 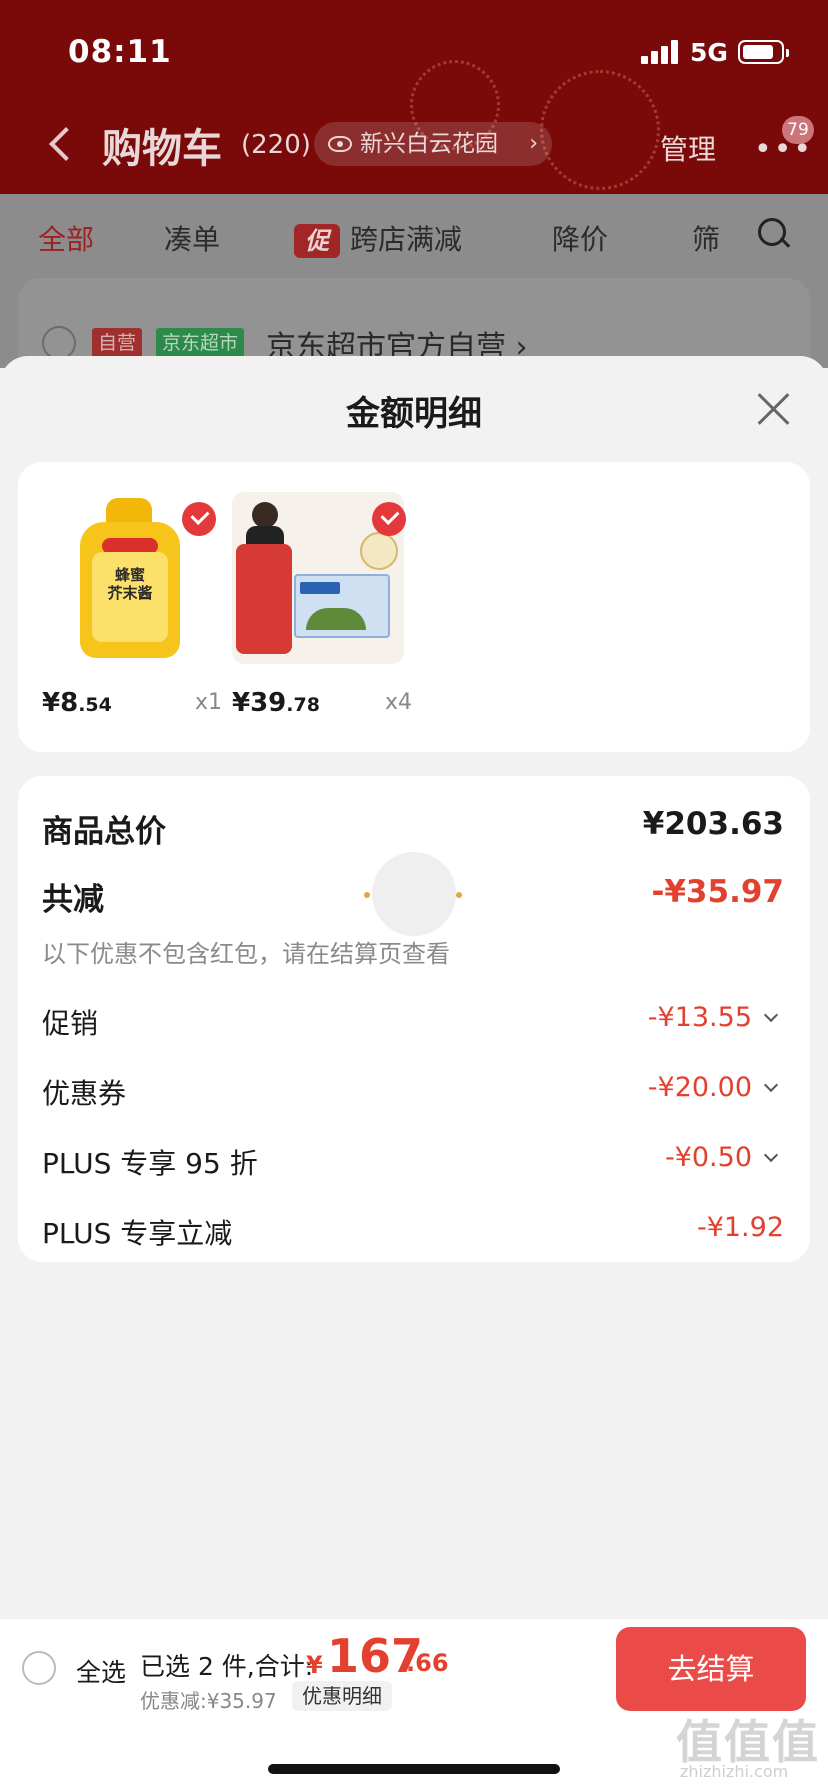 What do you see at coordinates (314, 1665) in the screenshot?
I see `total-currency: ¥` at bounding box center [314, 1665].